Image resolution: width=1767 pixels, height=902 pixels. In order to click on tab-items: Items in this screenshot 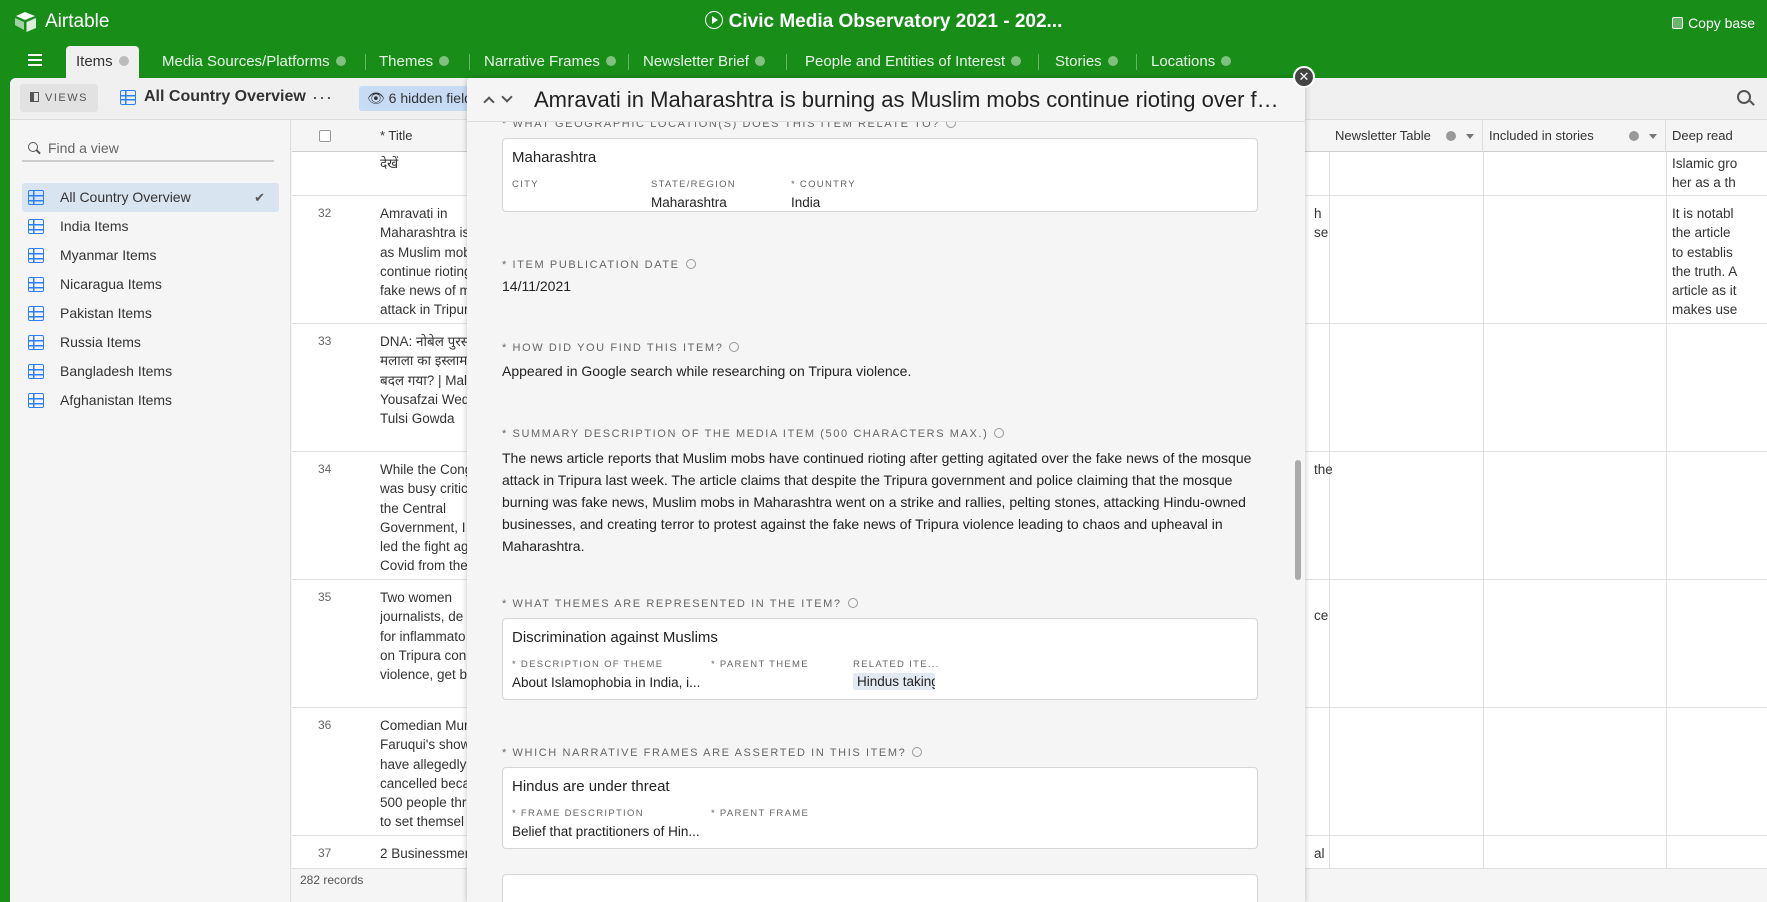, I will do `click(102, 62)`.